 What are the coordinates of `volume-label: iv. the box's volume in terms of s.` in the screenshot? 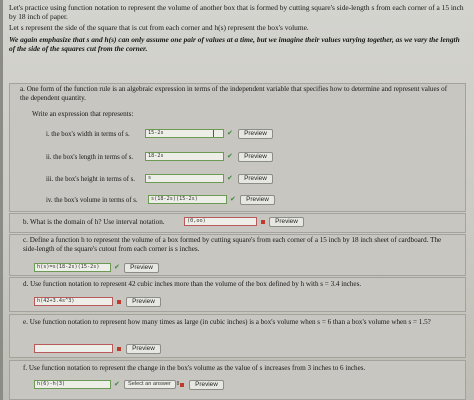 It's located at (92, 200).